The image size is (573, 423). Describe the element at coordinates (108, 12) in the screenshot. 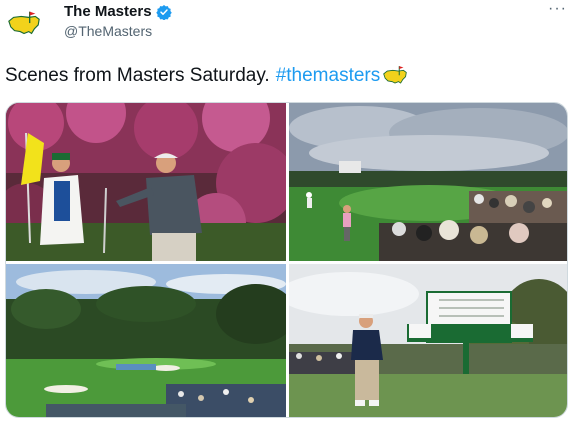

I see `author-name: The Masters` at that location.